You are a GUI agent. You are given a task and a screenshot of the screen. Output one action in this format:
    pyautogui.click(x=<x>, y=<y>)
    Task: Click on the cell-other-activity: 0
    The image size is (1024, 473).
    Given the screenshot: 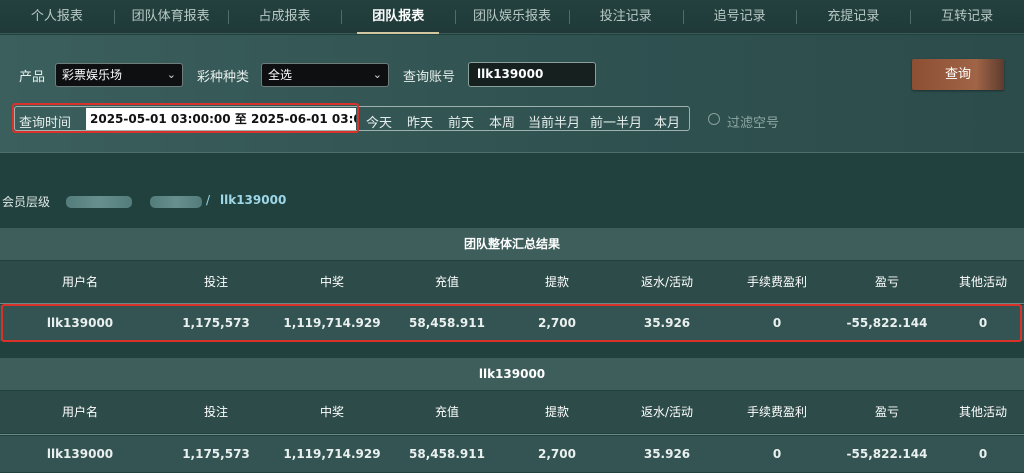 What is the action you would take?
    pyautogui.click(x=983, y=454)
    